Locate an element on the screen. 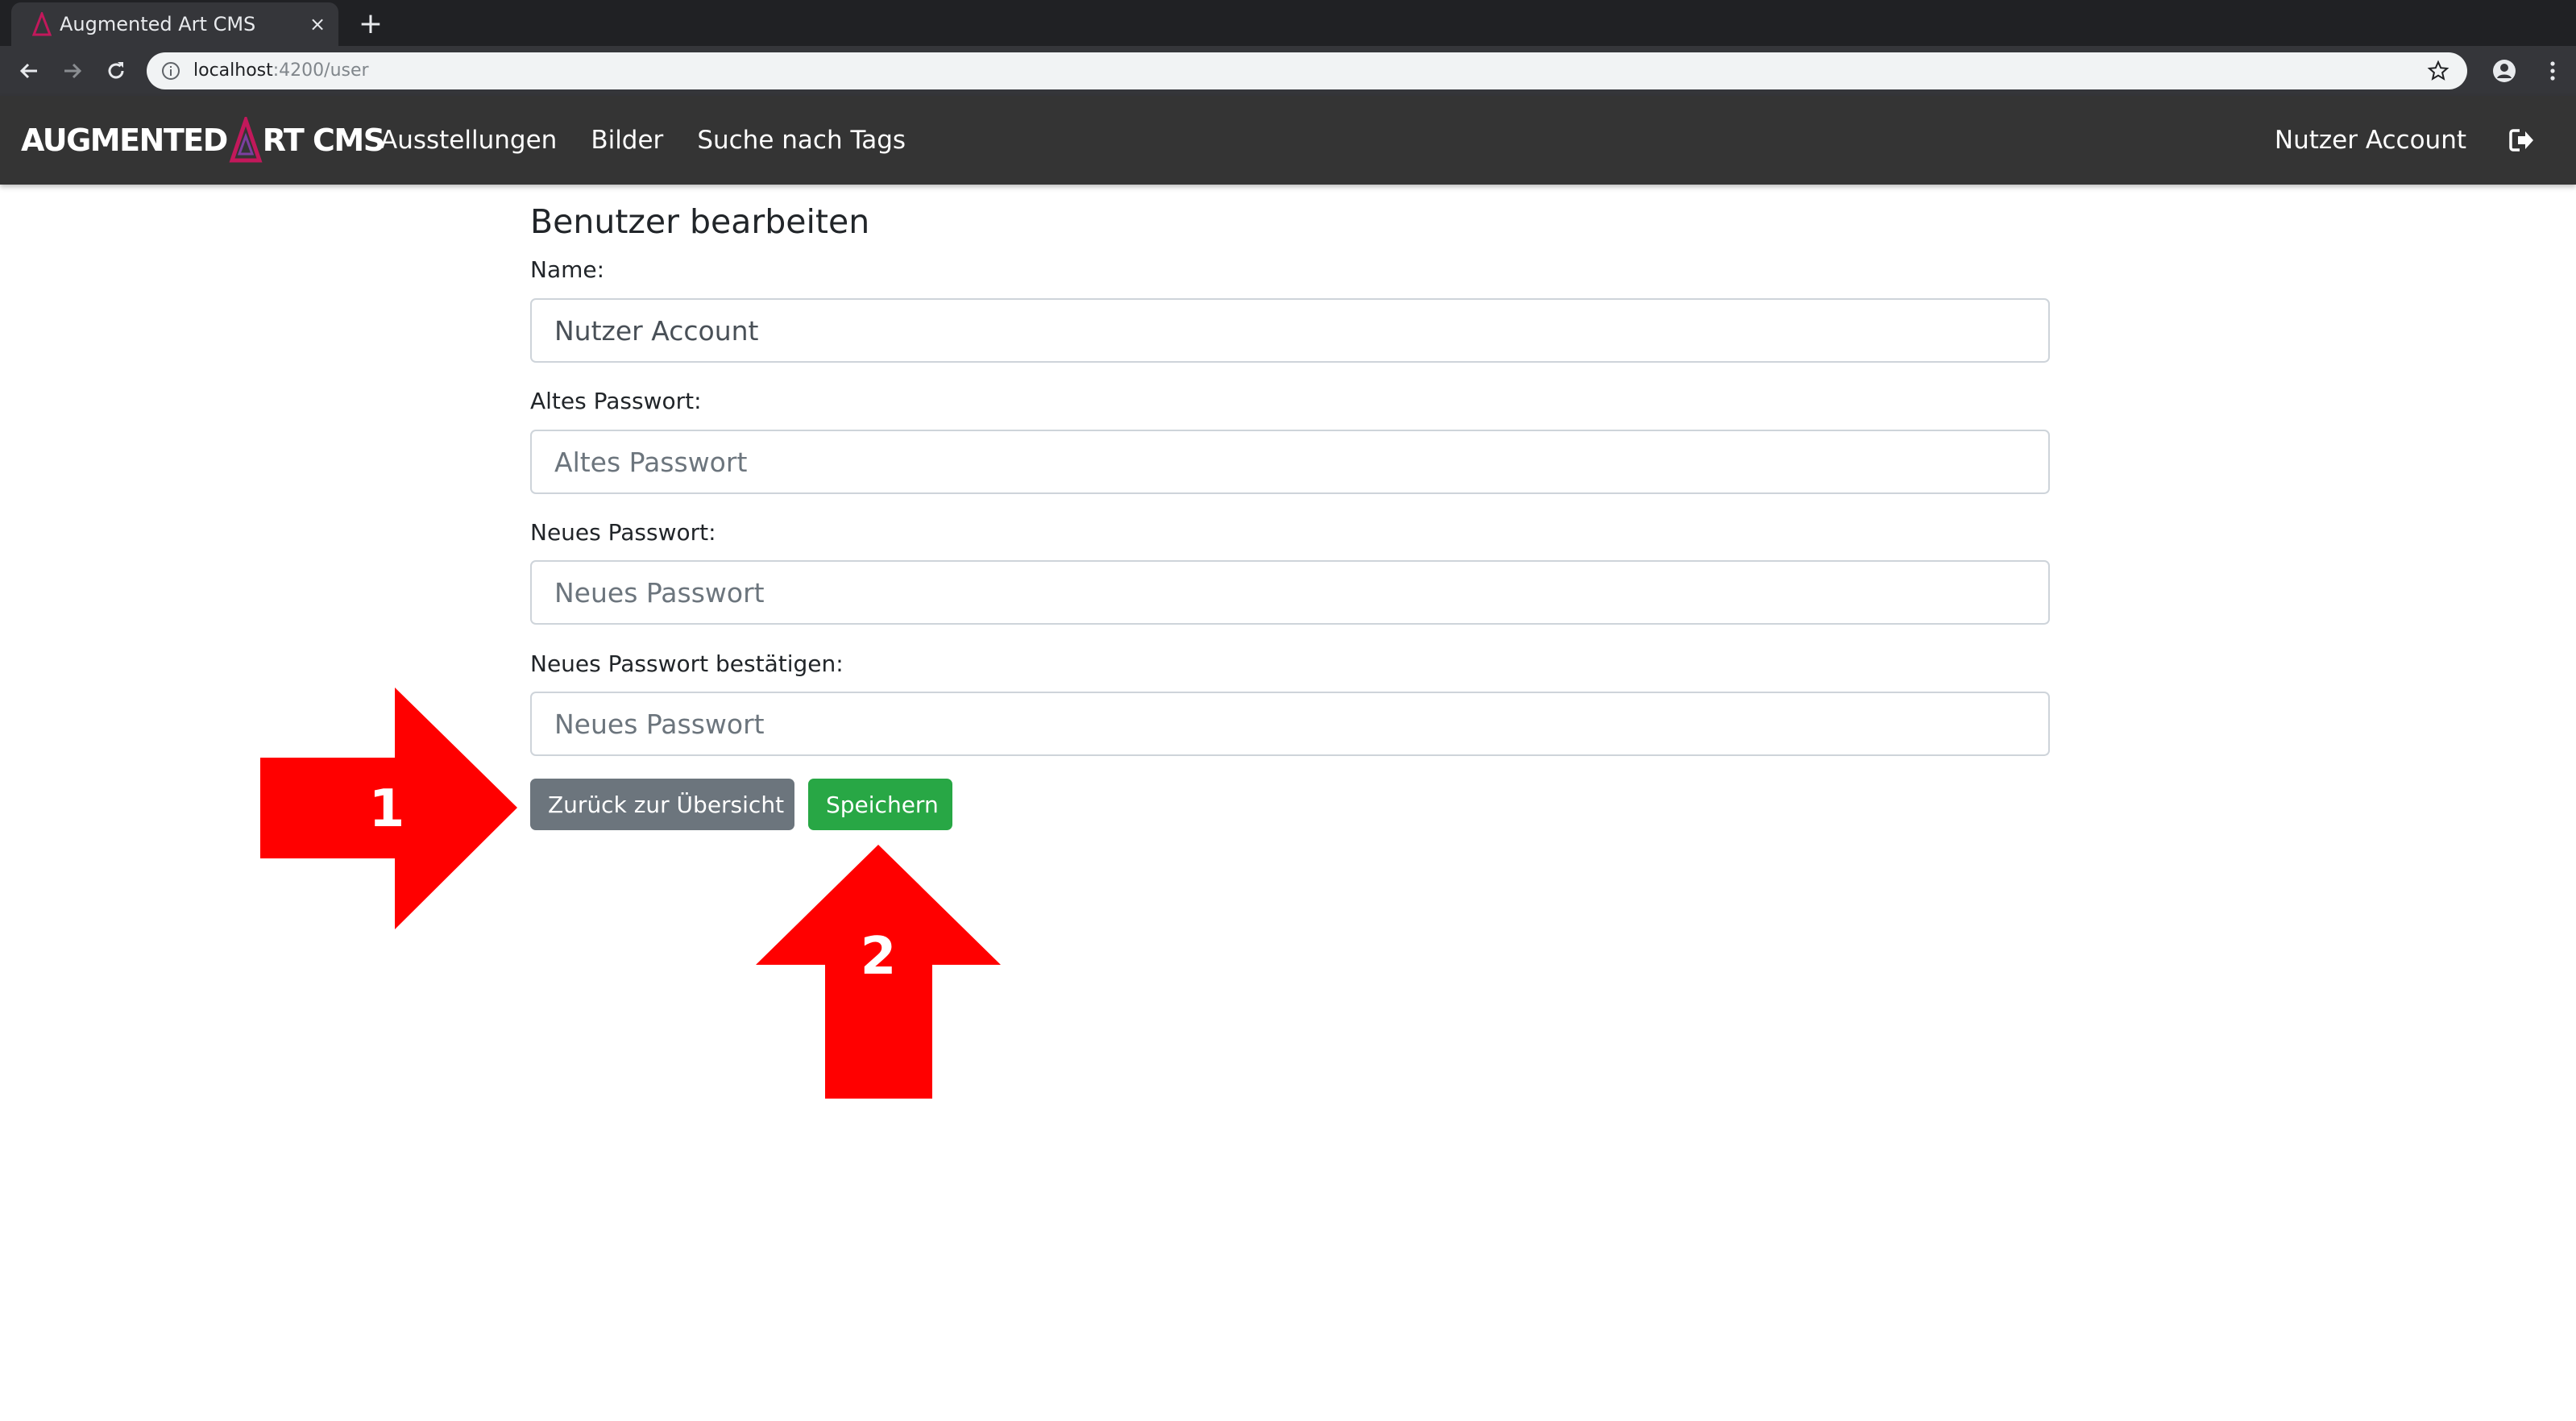 The height and width of the screenshot is (1421, 2576). new-password-input is located at coordinates (1290, 592).